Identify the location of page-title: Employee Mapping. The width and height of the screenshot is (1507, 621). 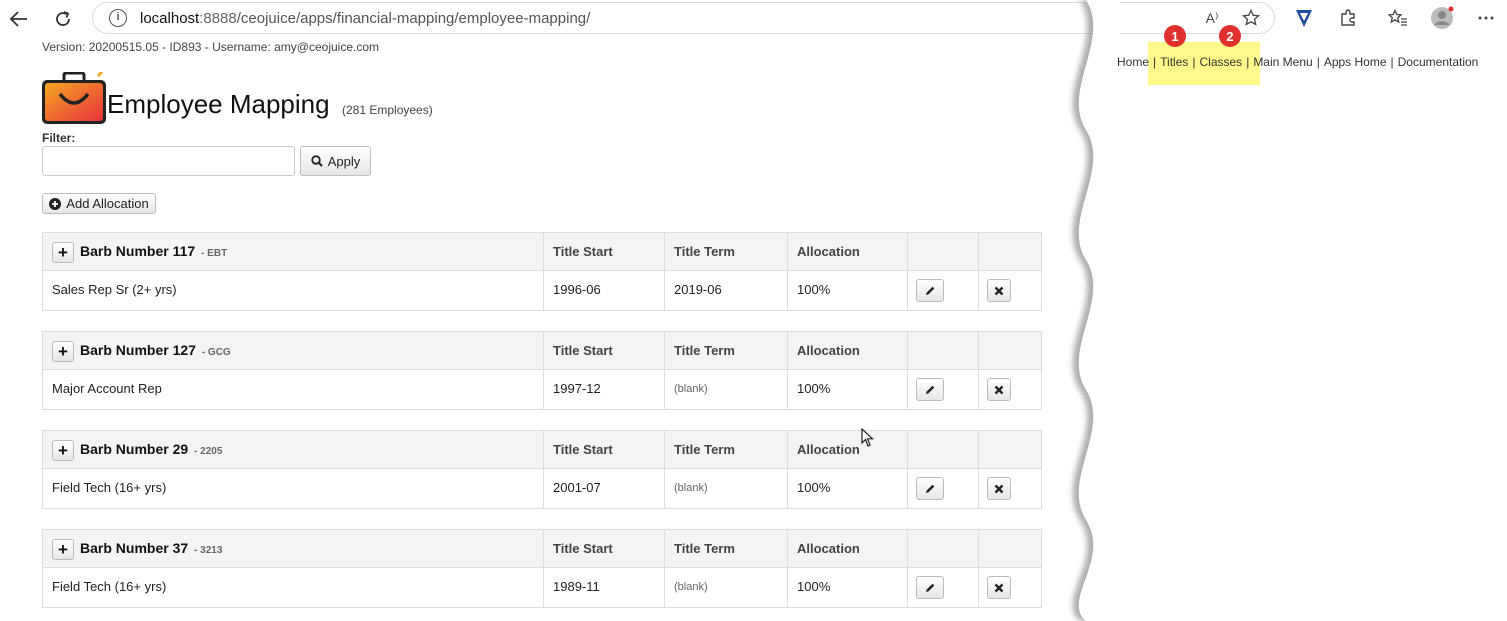
(218, 104).